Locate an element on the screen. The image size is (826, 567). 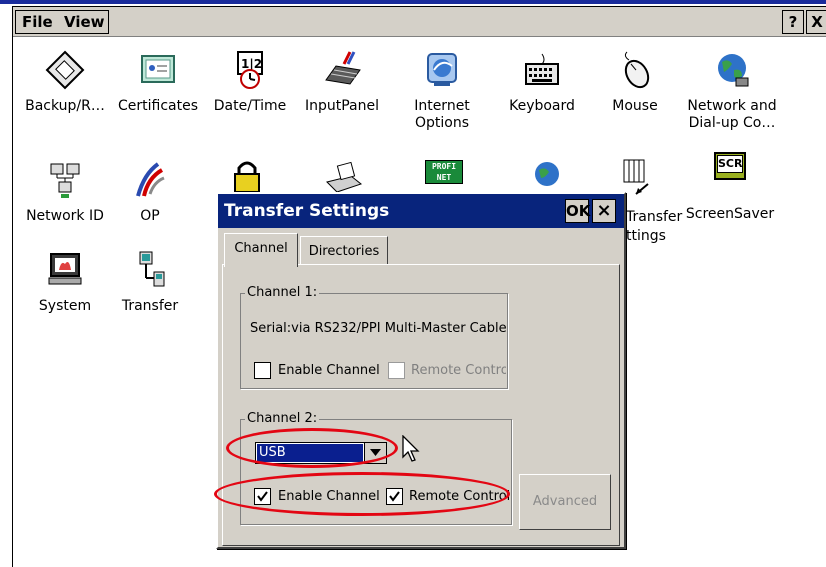
window-top-border is located at coordinates (413, 2).